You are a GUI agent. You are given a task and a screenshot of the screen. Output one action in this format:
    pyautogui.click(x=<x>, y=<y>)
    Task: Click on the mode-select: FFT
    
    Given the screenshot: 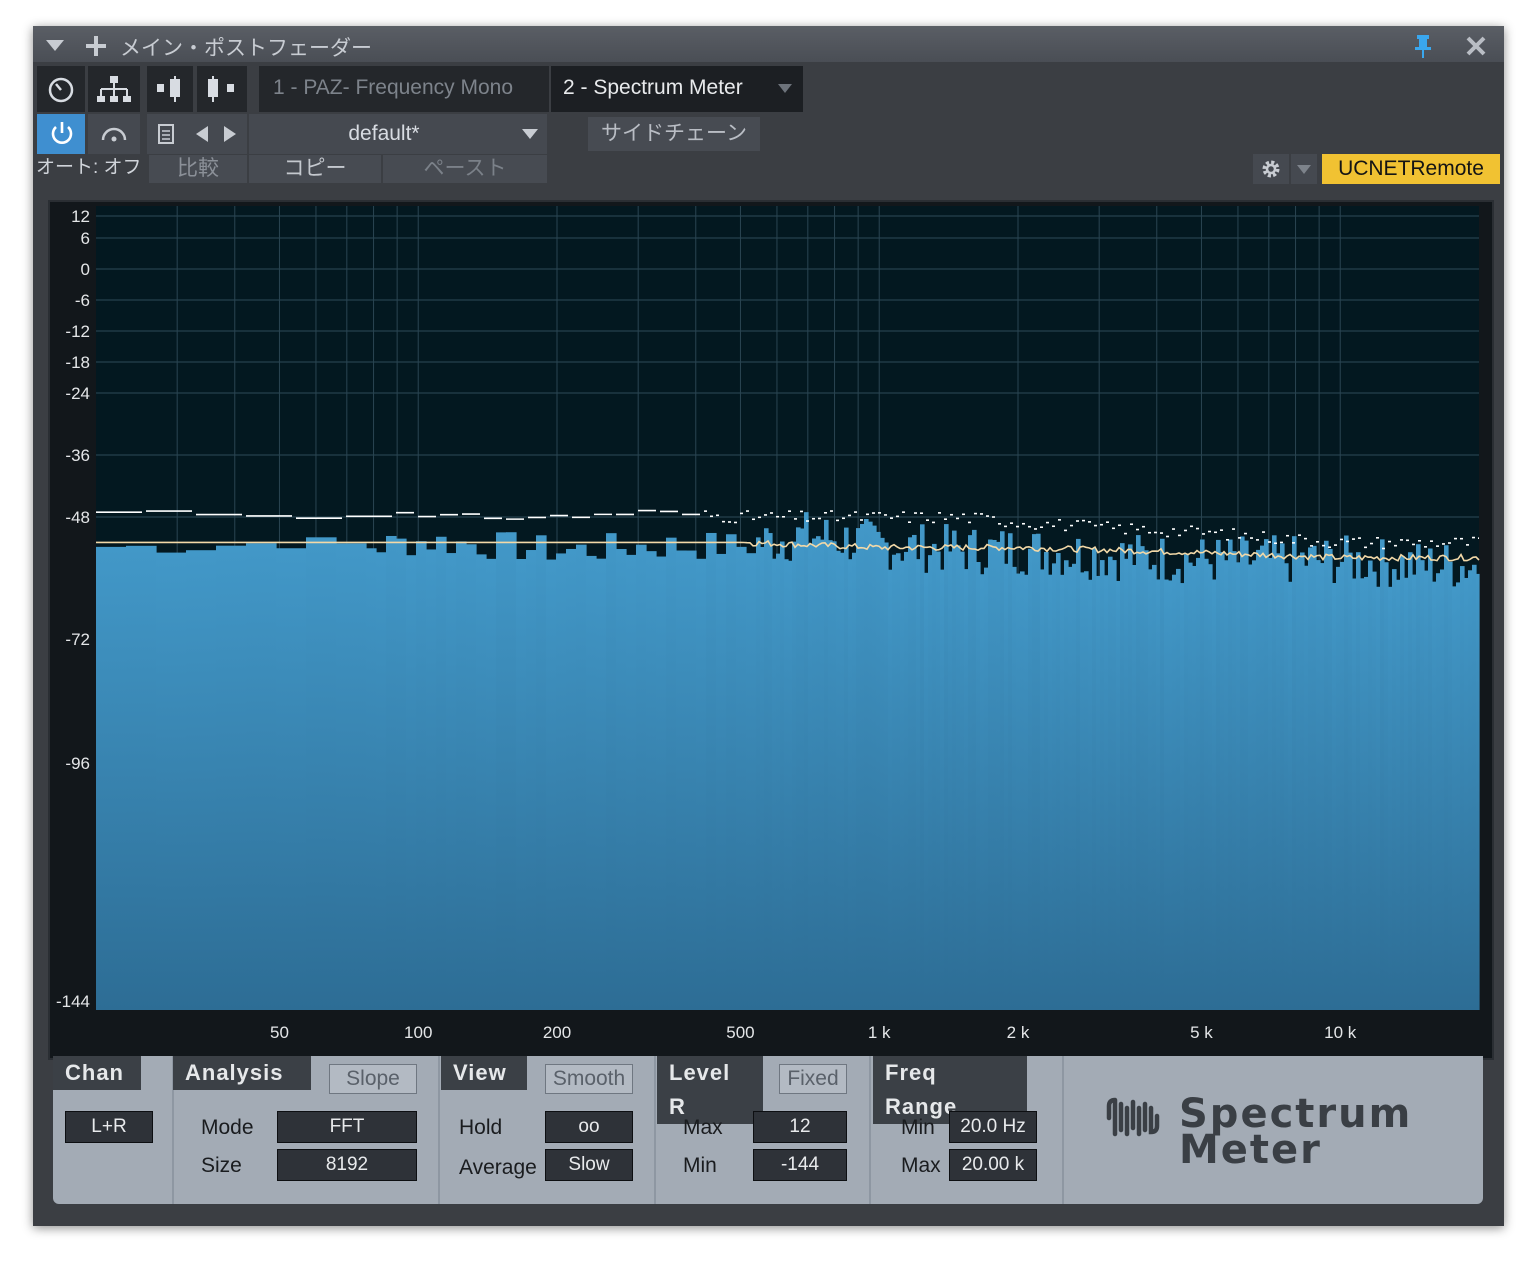 What is the action you would take?
    pyautogui.click(x=347, y=1127)
    